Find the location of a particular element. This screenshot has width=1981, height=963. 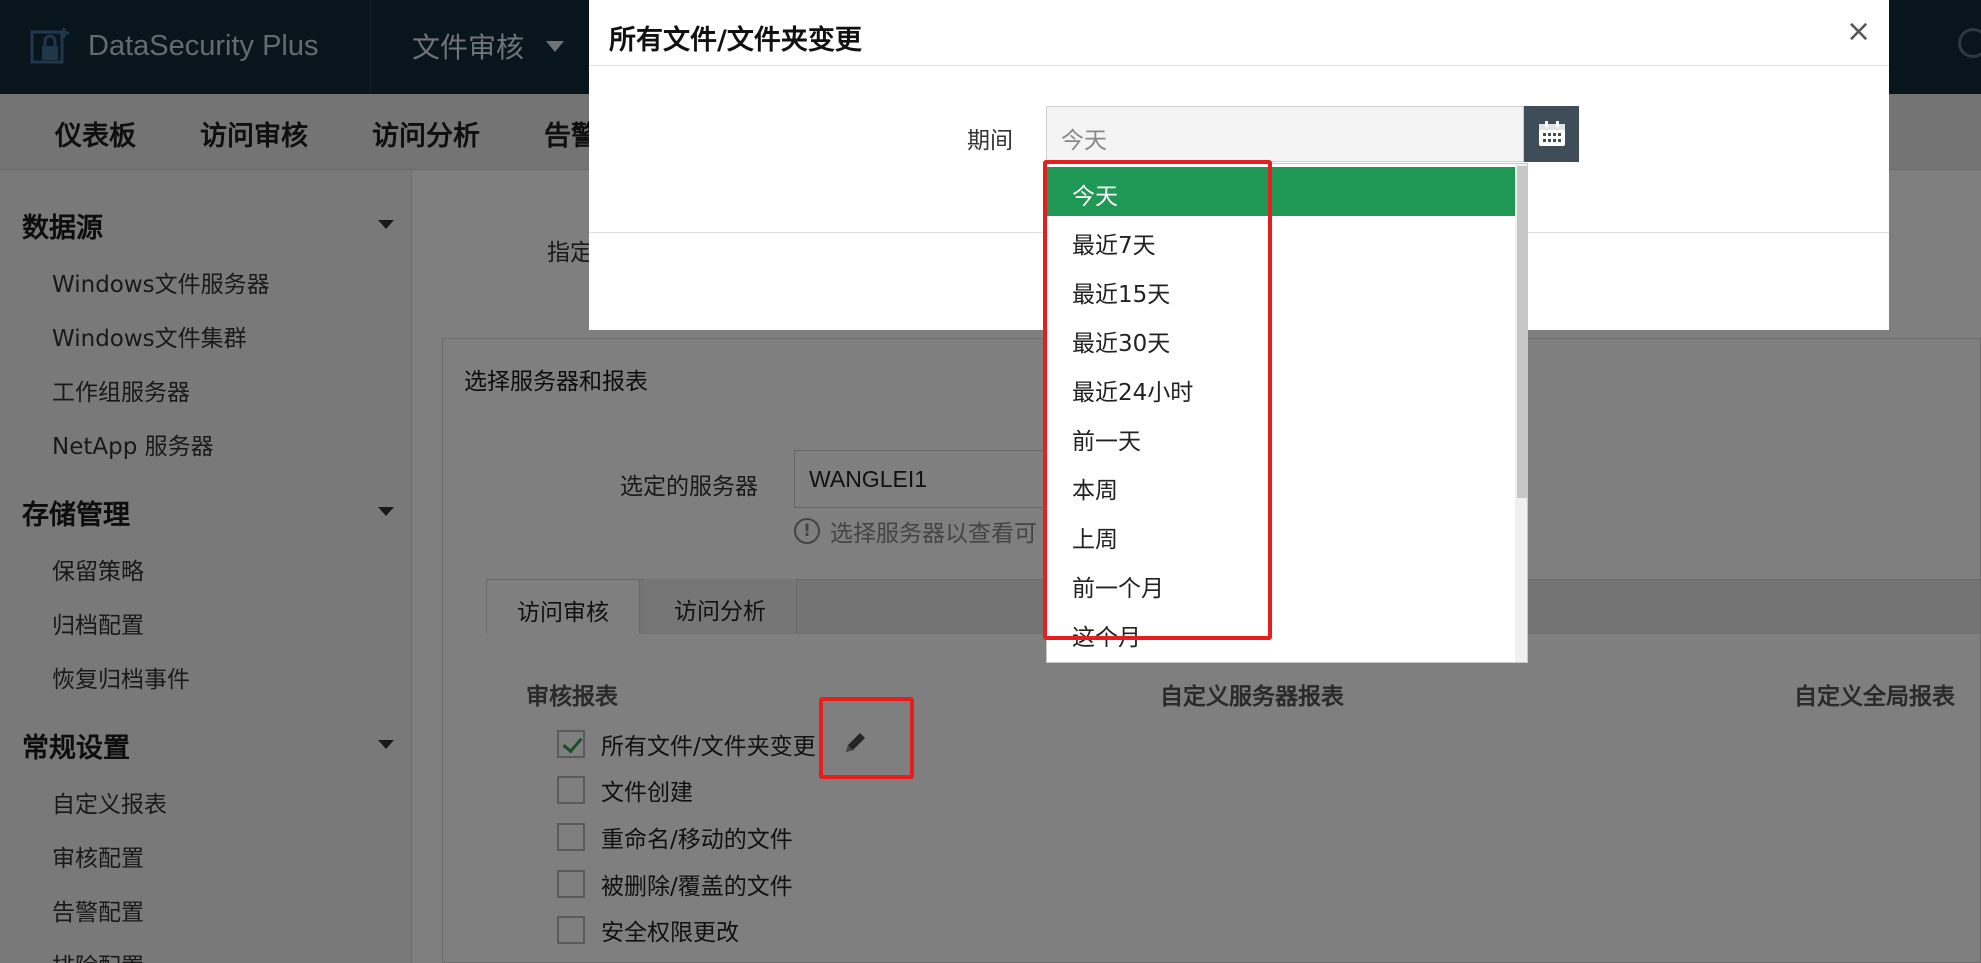

highlight-box-edit-icon is located at coordinates (866, 738).